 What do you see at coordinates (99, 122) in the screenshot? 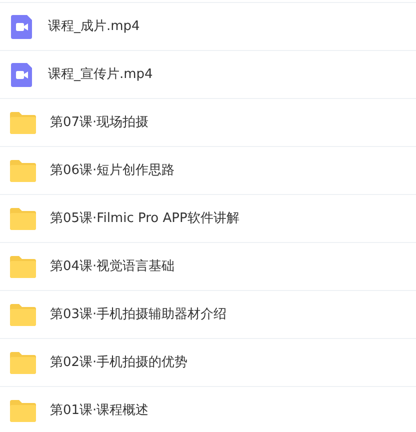
I see `file-name: 第07课·现场拍摄` at bounding box center [99, 122].